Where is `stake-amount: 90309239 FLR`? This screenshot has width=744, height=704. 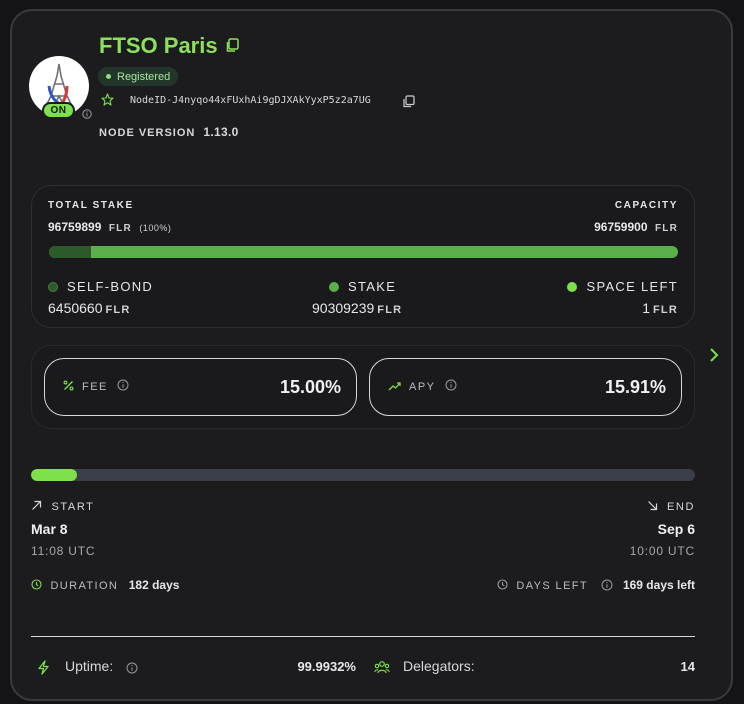
stake-amount: 90309239 FLR is located at coordinates (357, 308).